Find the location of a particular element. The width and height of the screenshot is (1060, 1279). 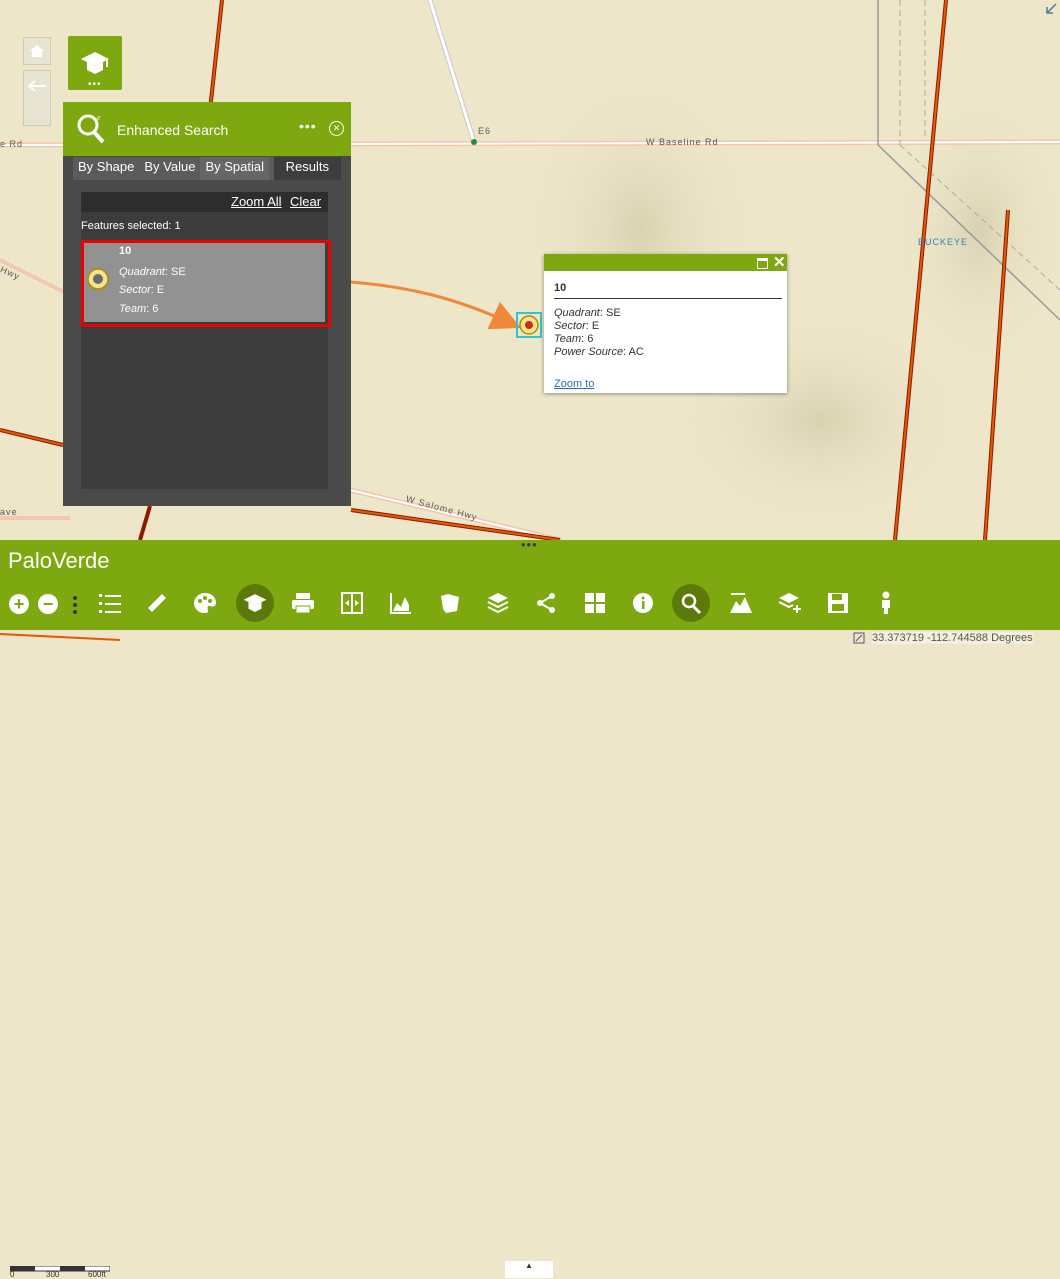

layers-icon is located at coordinates (498, 603).